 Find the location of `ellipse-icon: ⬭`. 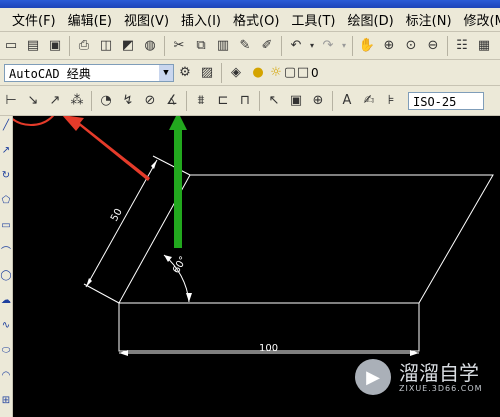

ellipse-icon: ⬭ is located at coordinates (6, 350).